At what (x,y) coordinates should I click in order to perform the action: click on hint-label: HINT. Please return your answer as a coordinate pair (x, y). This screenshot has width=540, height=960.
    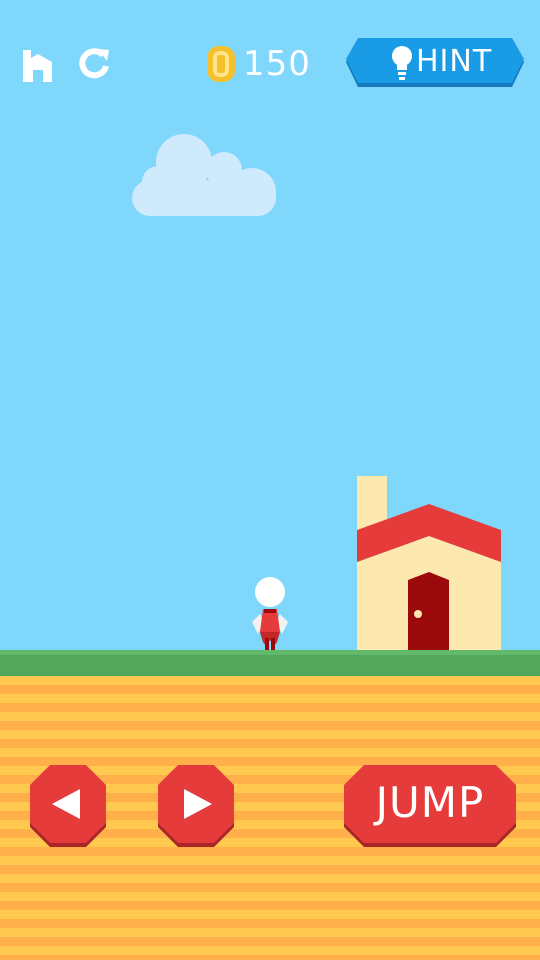
    Looking at the image, I should click on (454, 61).